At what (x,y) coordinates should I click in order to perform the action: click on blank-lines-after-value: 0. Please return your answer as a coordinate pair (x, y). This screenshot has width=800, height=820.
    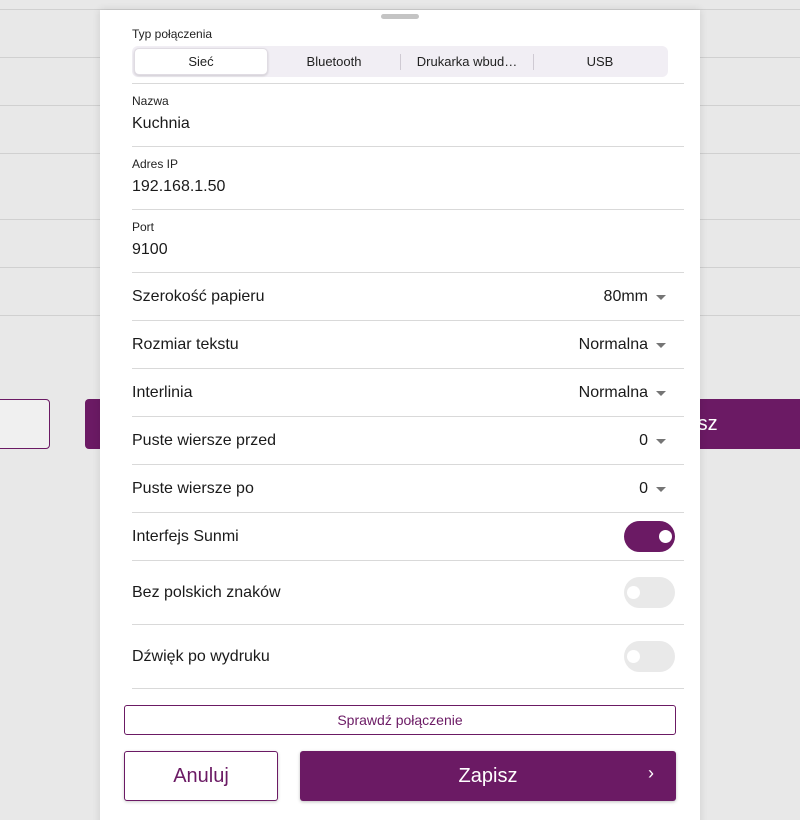
    Looking at the image, I should click on (643, 488).